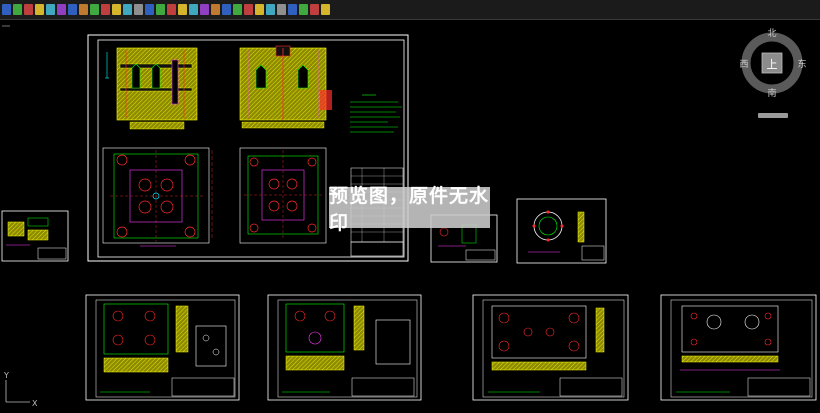  What do you see at coordinates (292, 9) in the screenshot?
I see `scale-tool-icon` at bounding box center [292, 9].